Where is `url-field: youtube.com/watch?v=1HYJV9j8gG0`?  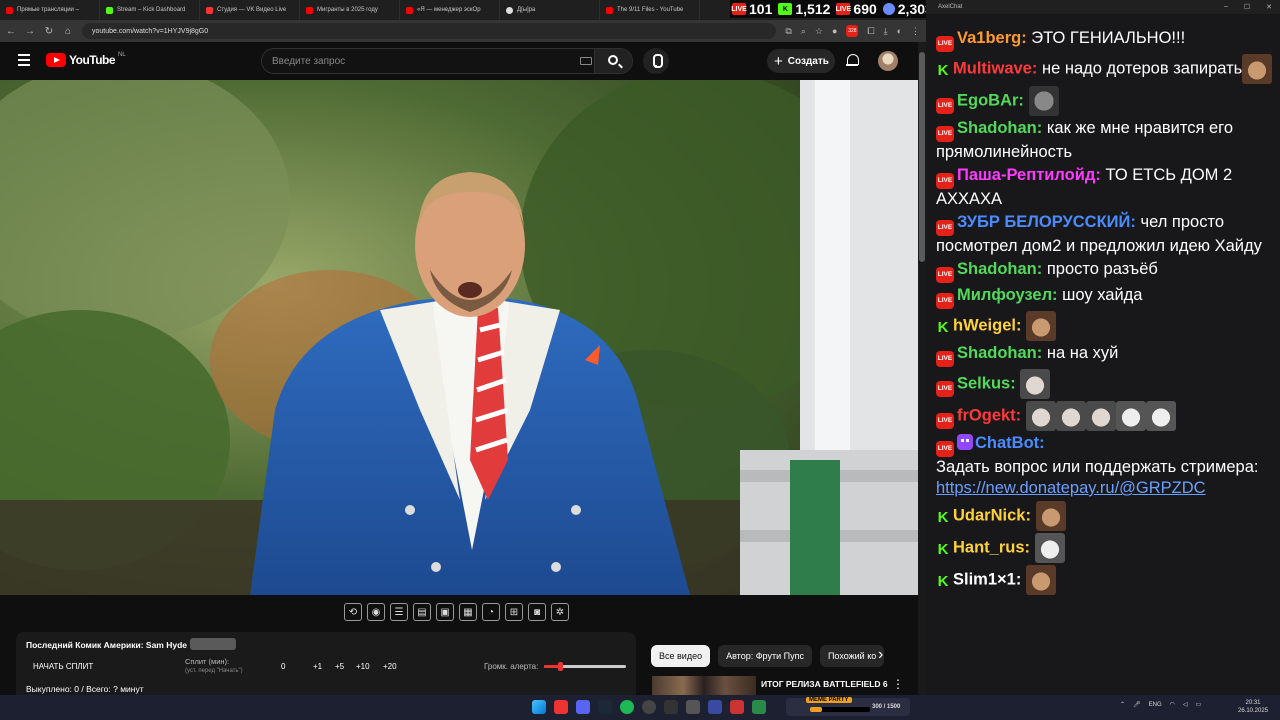
url-field: youtube.com/watch?v=1HYJV9j8gG0 is located at coordinates (429, 31).